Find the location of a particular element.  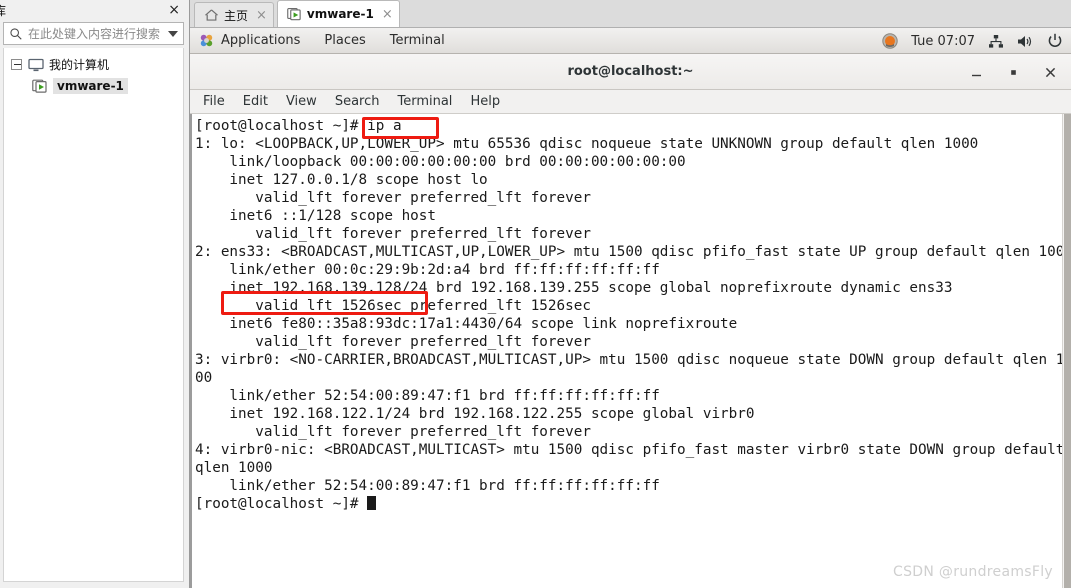

power-icon is located at coordinates (1055, 41).